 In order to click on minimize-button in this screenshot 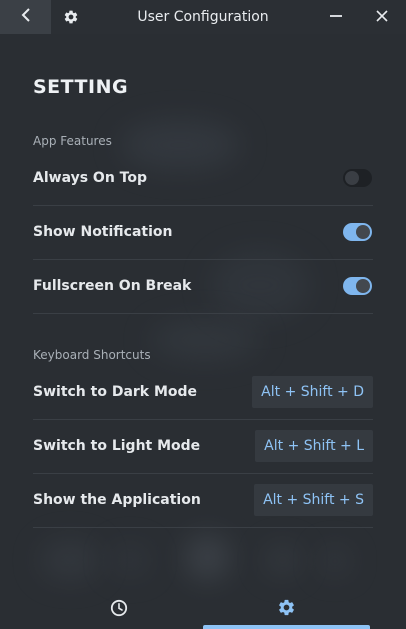, I will do `click(336, 17)`.